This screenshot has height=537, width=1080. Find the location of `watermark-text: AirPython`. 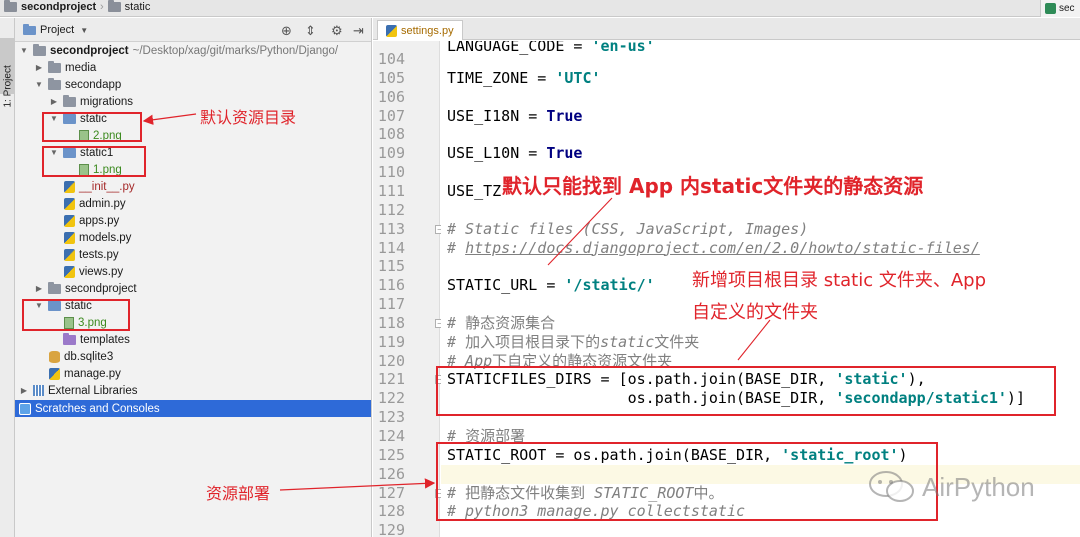

watermark-text: AirPython is located at coordinates (978, 486).